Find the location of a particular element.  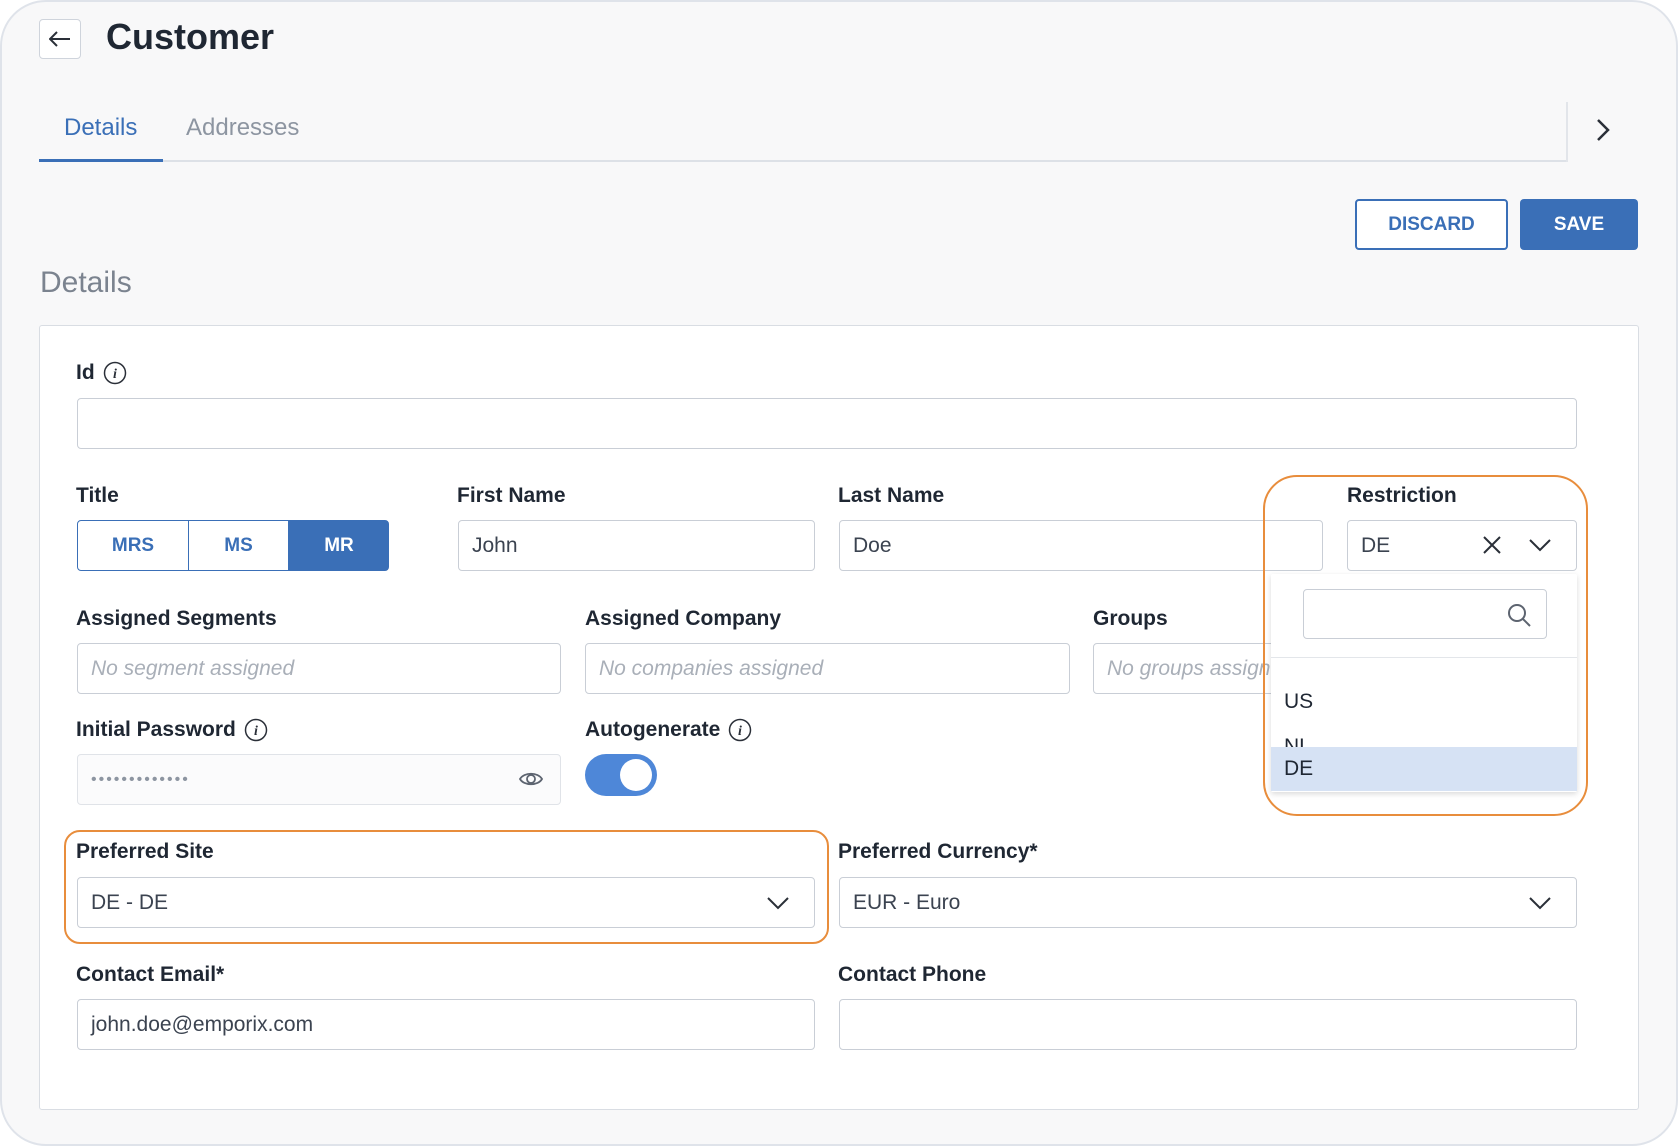

preferred-currency-select: EUR - Euro is located at coordinates (1208, 902).